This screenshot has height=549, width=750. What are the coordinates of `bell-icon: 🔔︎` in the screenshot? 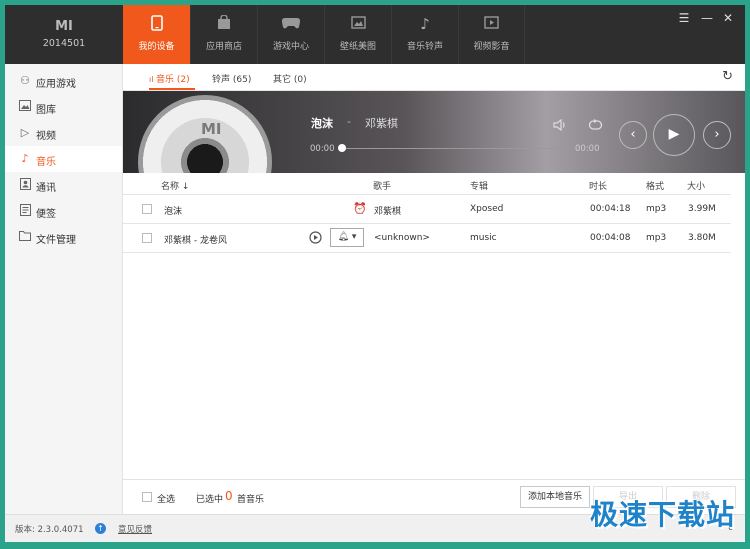 It's located at (343, 237).